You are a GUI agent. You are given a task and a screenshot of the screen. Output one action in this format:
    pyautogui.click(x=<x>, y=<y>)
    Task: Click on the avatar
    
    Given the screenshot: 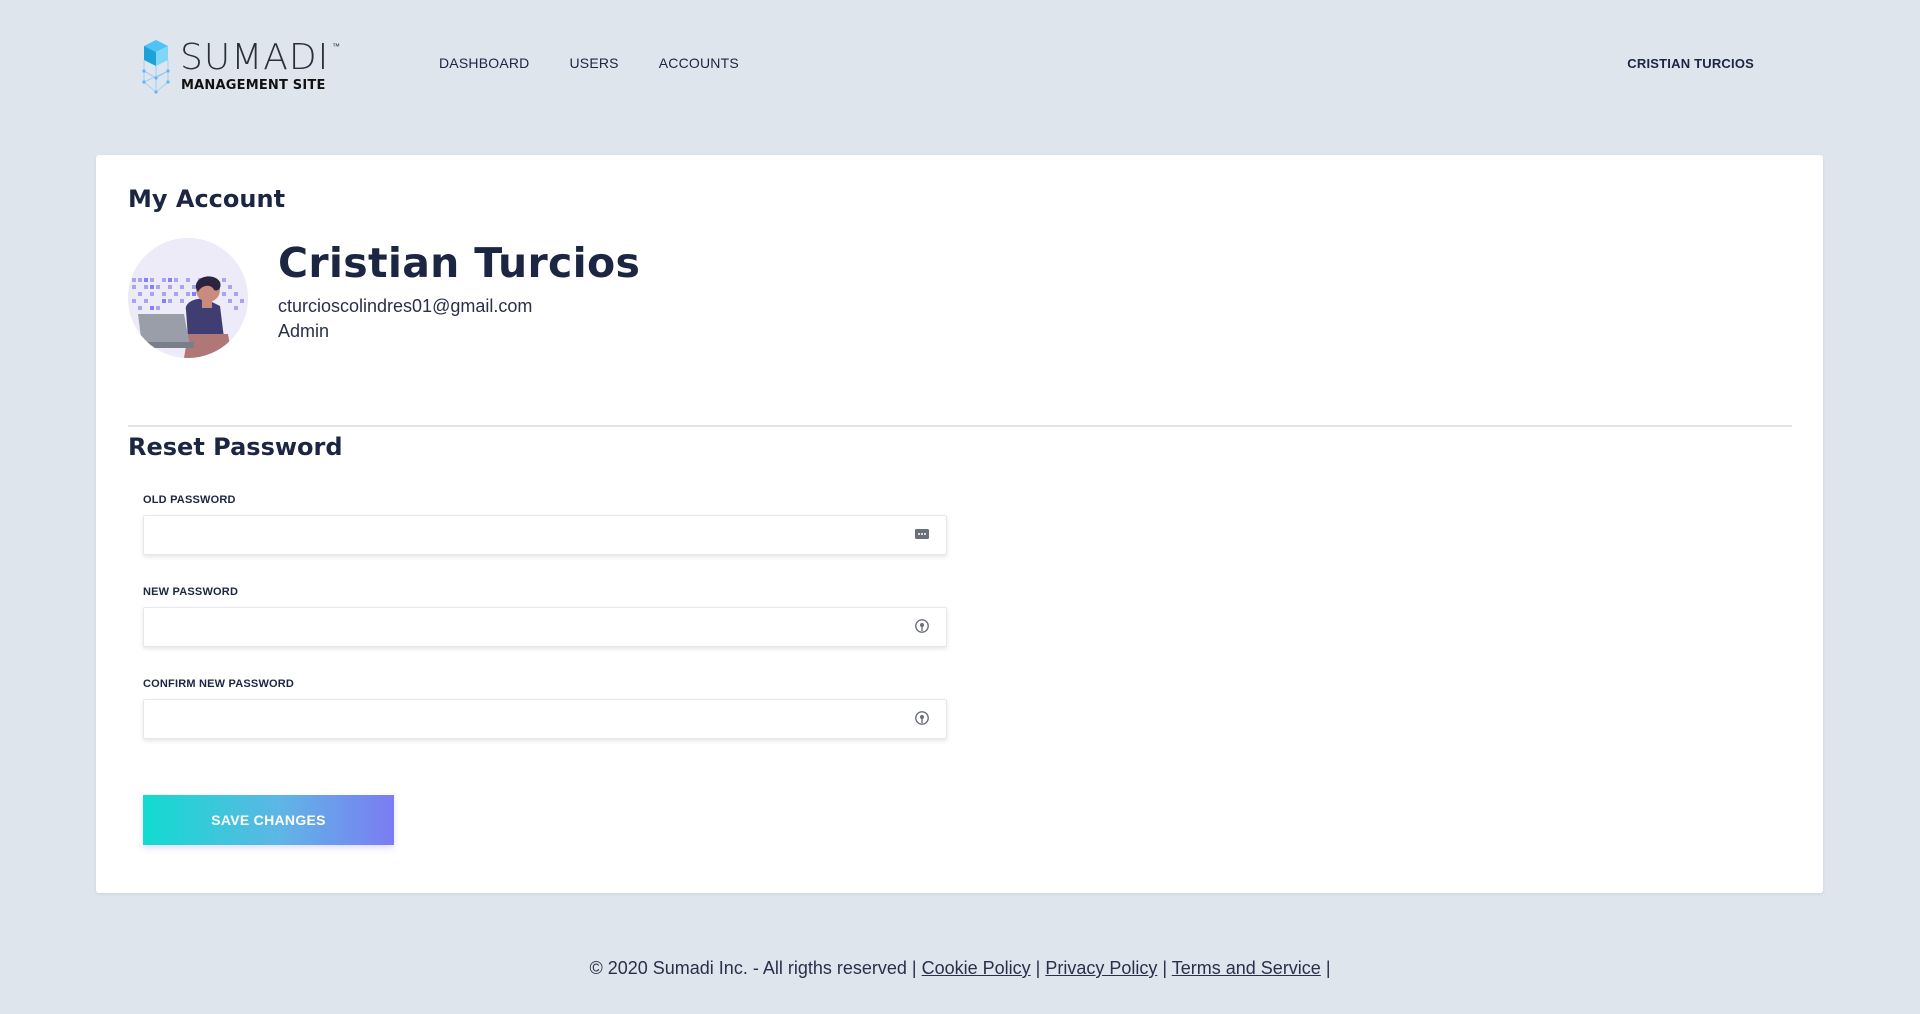 What is the action you would take?
    pyautogui.click(x=188, y=298)
    